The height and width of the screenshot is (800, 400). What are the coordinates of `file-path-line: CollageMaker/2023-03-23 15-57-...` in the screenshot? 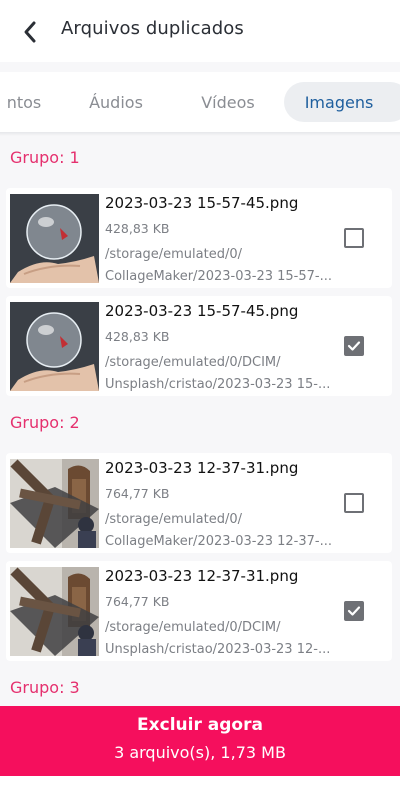 It's located at (218, 276).